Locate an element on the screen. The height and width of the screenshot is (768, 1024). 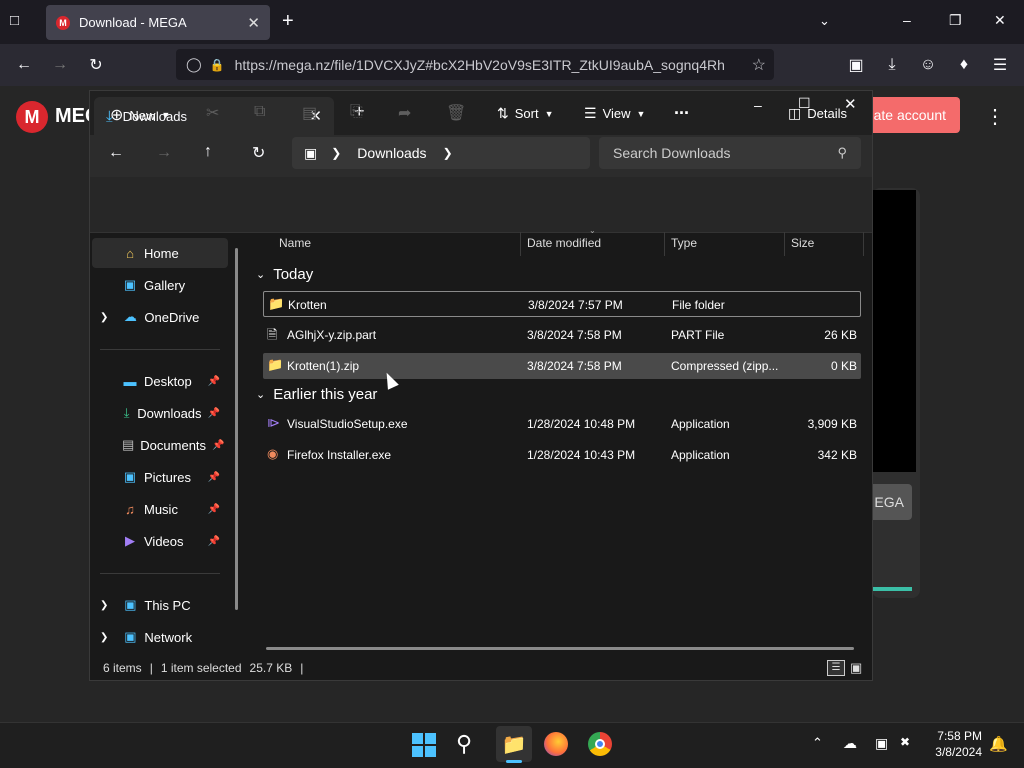
close-tab-icon: ✕ is located at coordinates (253, 23).